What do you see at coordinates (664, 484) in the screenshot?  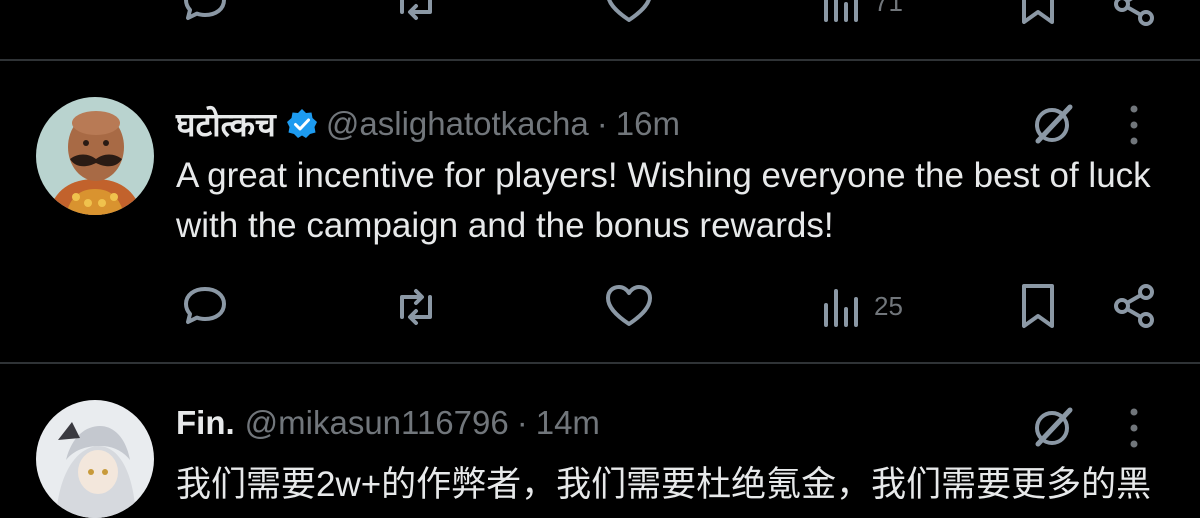 I see `tweet-text: 我们需要2w+的作弊者，我们需要杜绝氪金，我们需要更多的黑` at bounding box center [664, 484].